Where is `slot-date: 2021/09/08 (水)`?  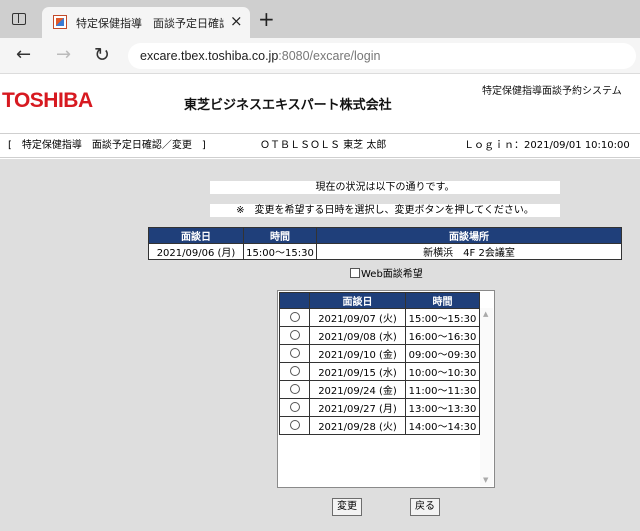 slot-date: 2021/09/08 (水) is located at coordinates (357, 335).